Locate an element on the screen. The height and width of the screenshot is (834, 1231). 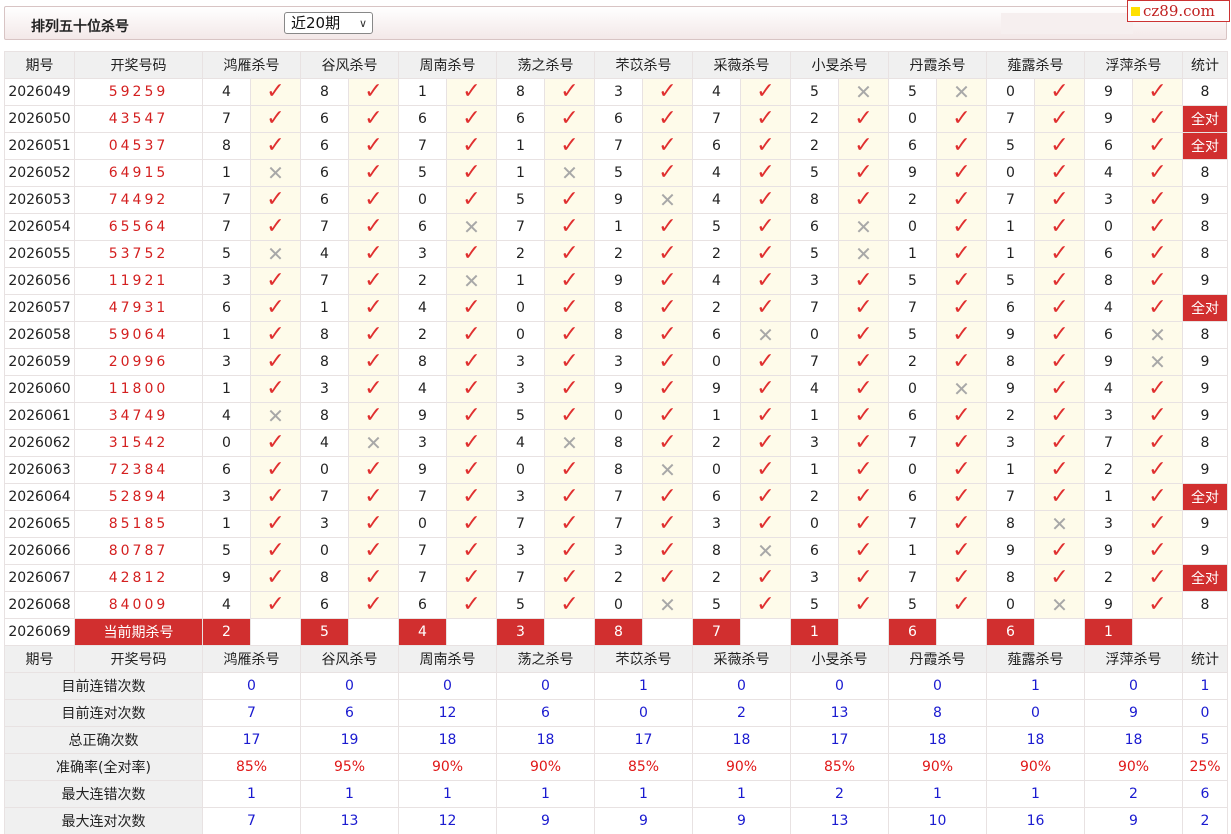
table-row: 2026050 43547 7 ✓ 6 ✓ 6 ✓ 6 ✓ 6 ✓ 7 ✓ 2 ✓ 0 ✓ 7 ✓ 9 ✓ 全对 is located at coordinates (616, 119).